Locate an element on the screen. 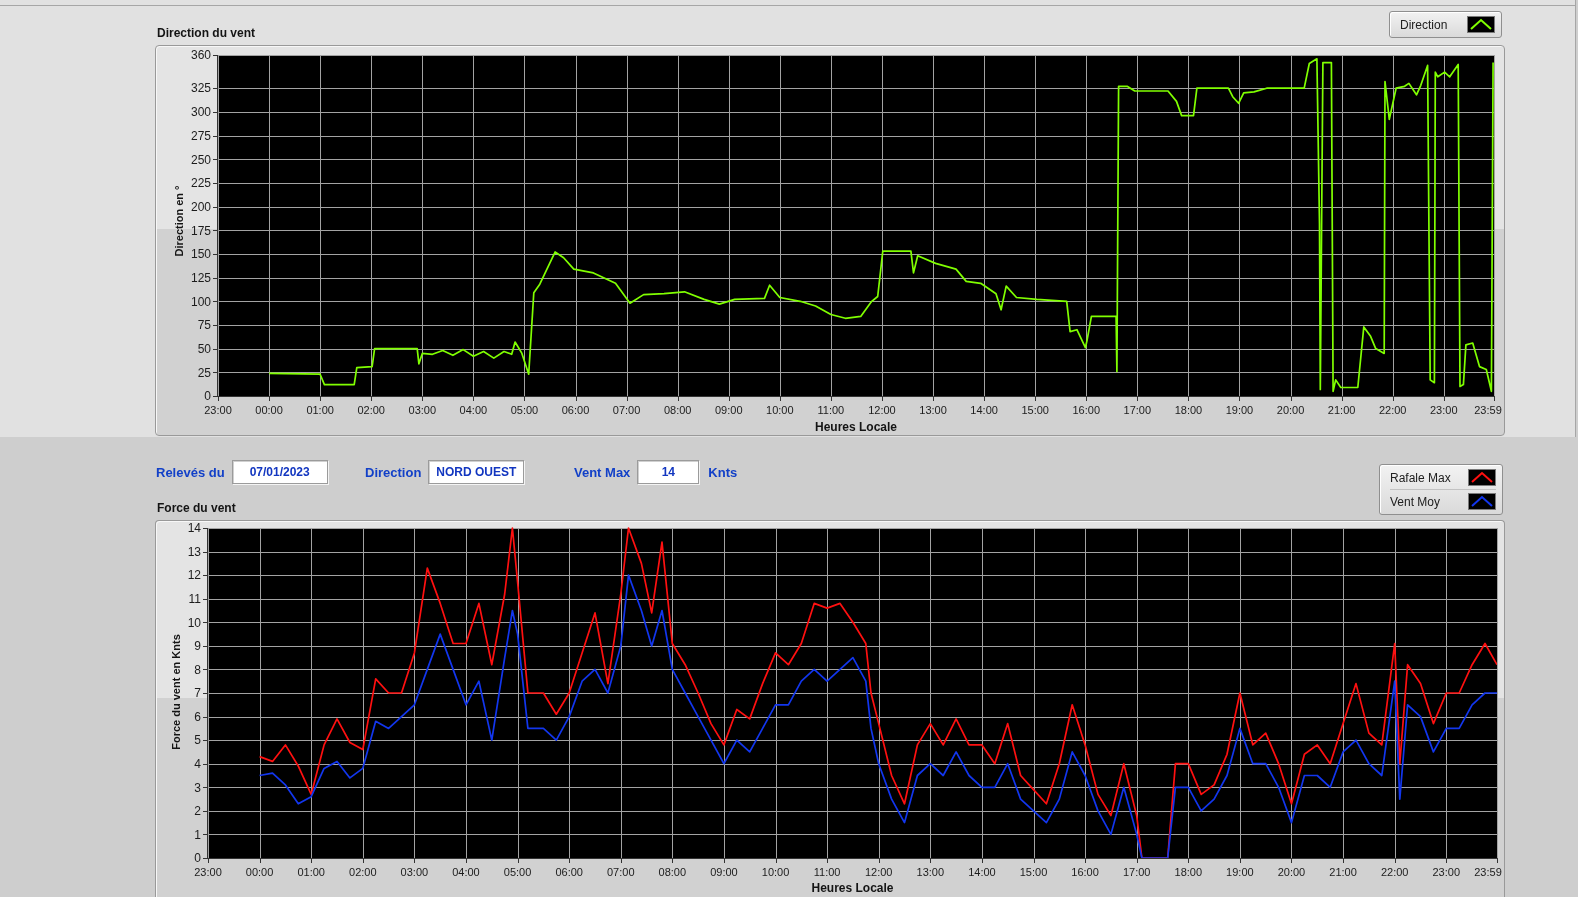 The image size is (1578, 897). legend-label: Direction is located at coordinates (1424, 24).